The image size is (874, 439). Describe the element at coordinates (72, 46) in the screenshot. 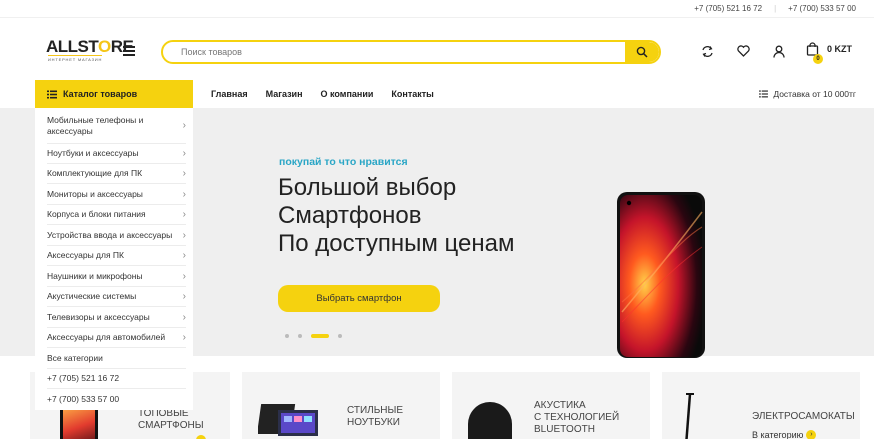

I see `logo-text-a: ALLST` at that location.